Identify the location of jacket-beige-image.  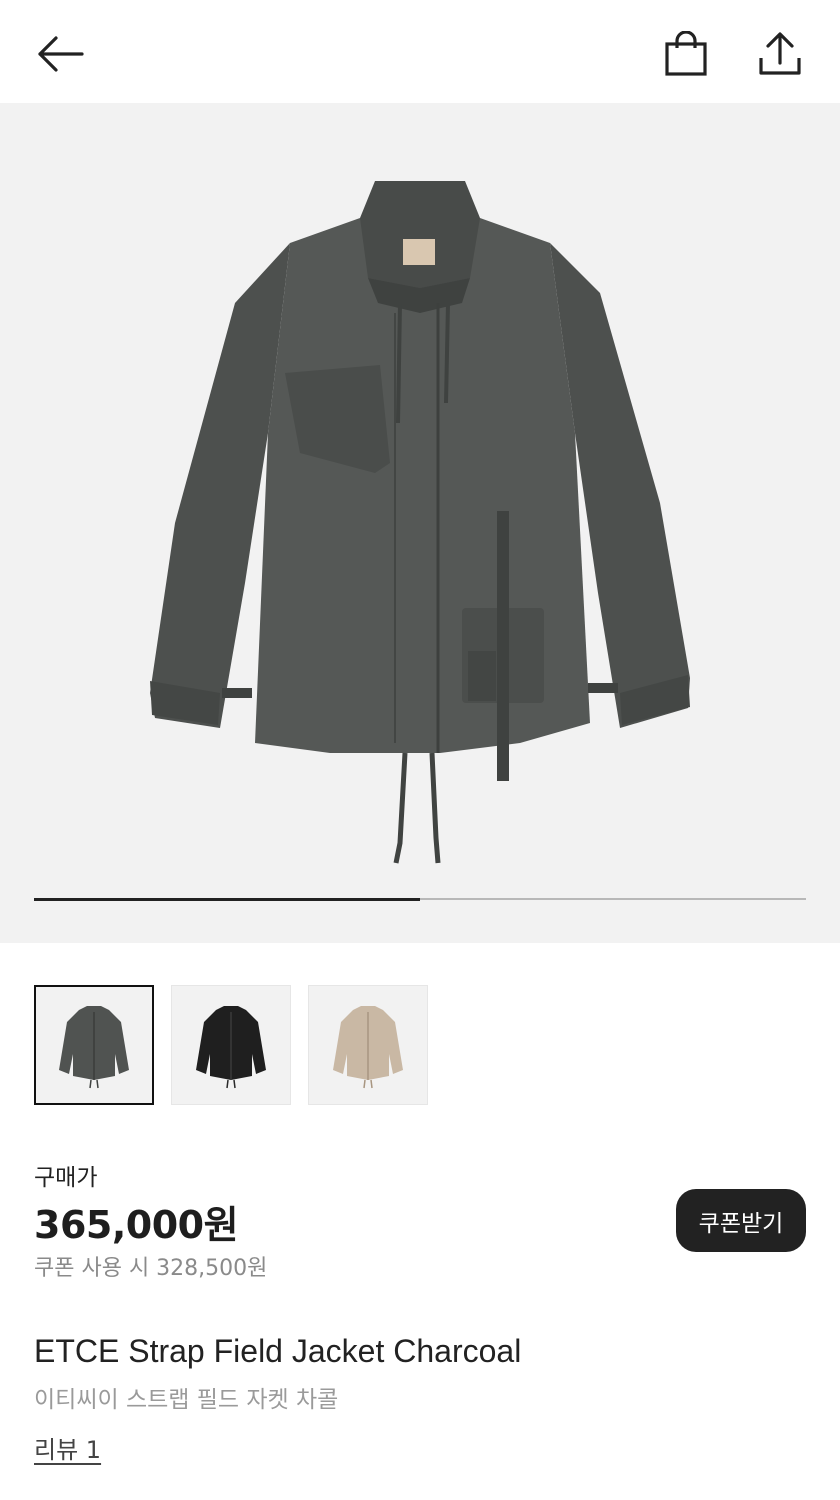
(368, 1047).